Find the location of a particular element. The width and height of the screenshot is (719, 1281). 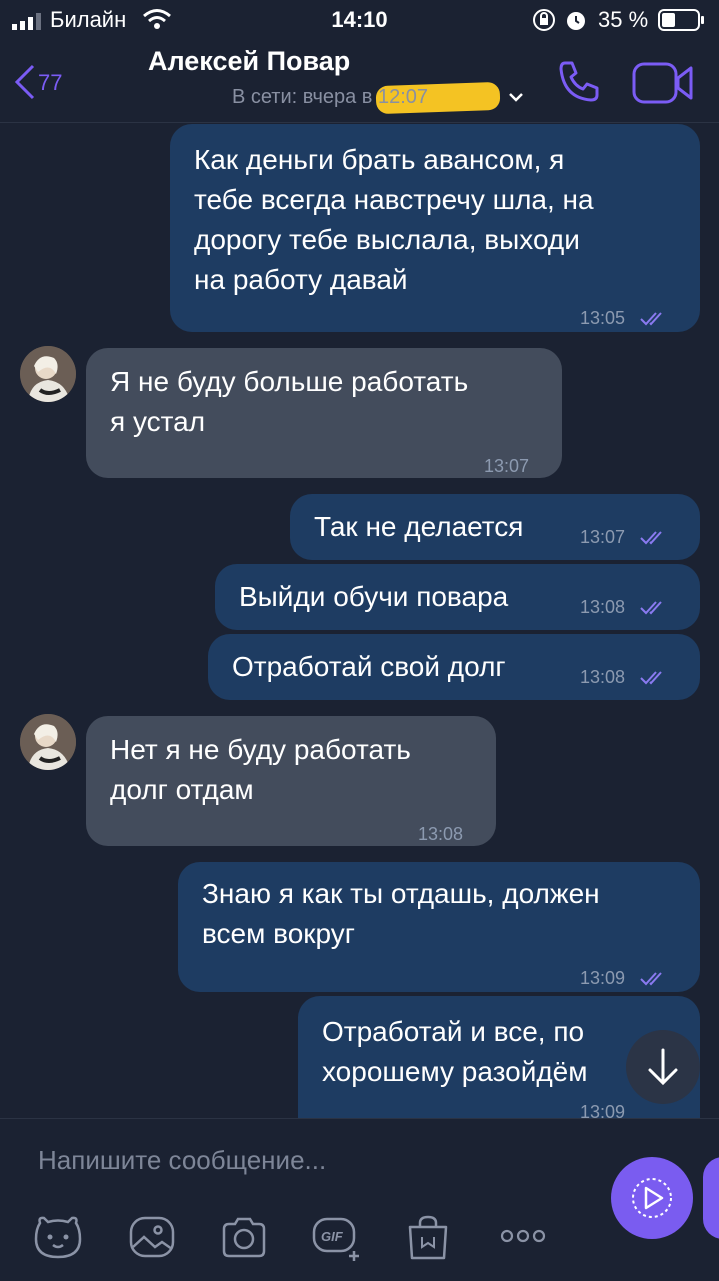

scroll-to-bottom-button is located at coordinates (663, 1067).